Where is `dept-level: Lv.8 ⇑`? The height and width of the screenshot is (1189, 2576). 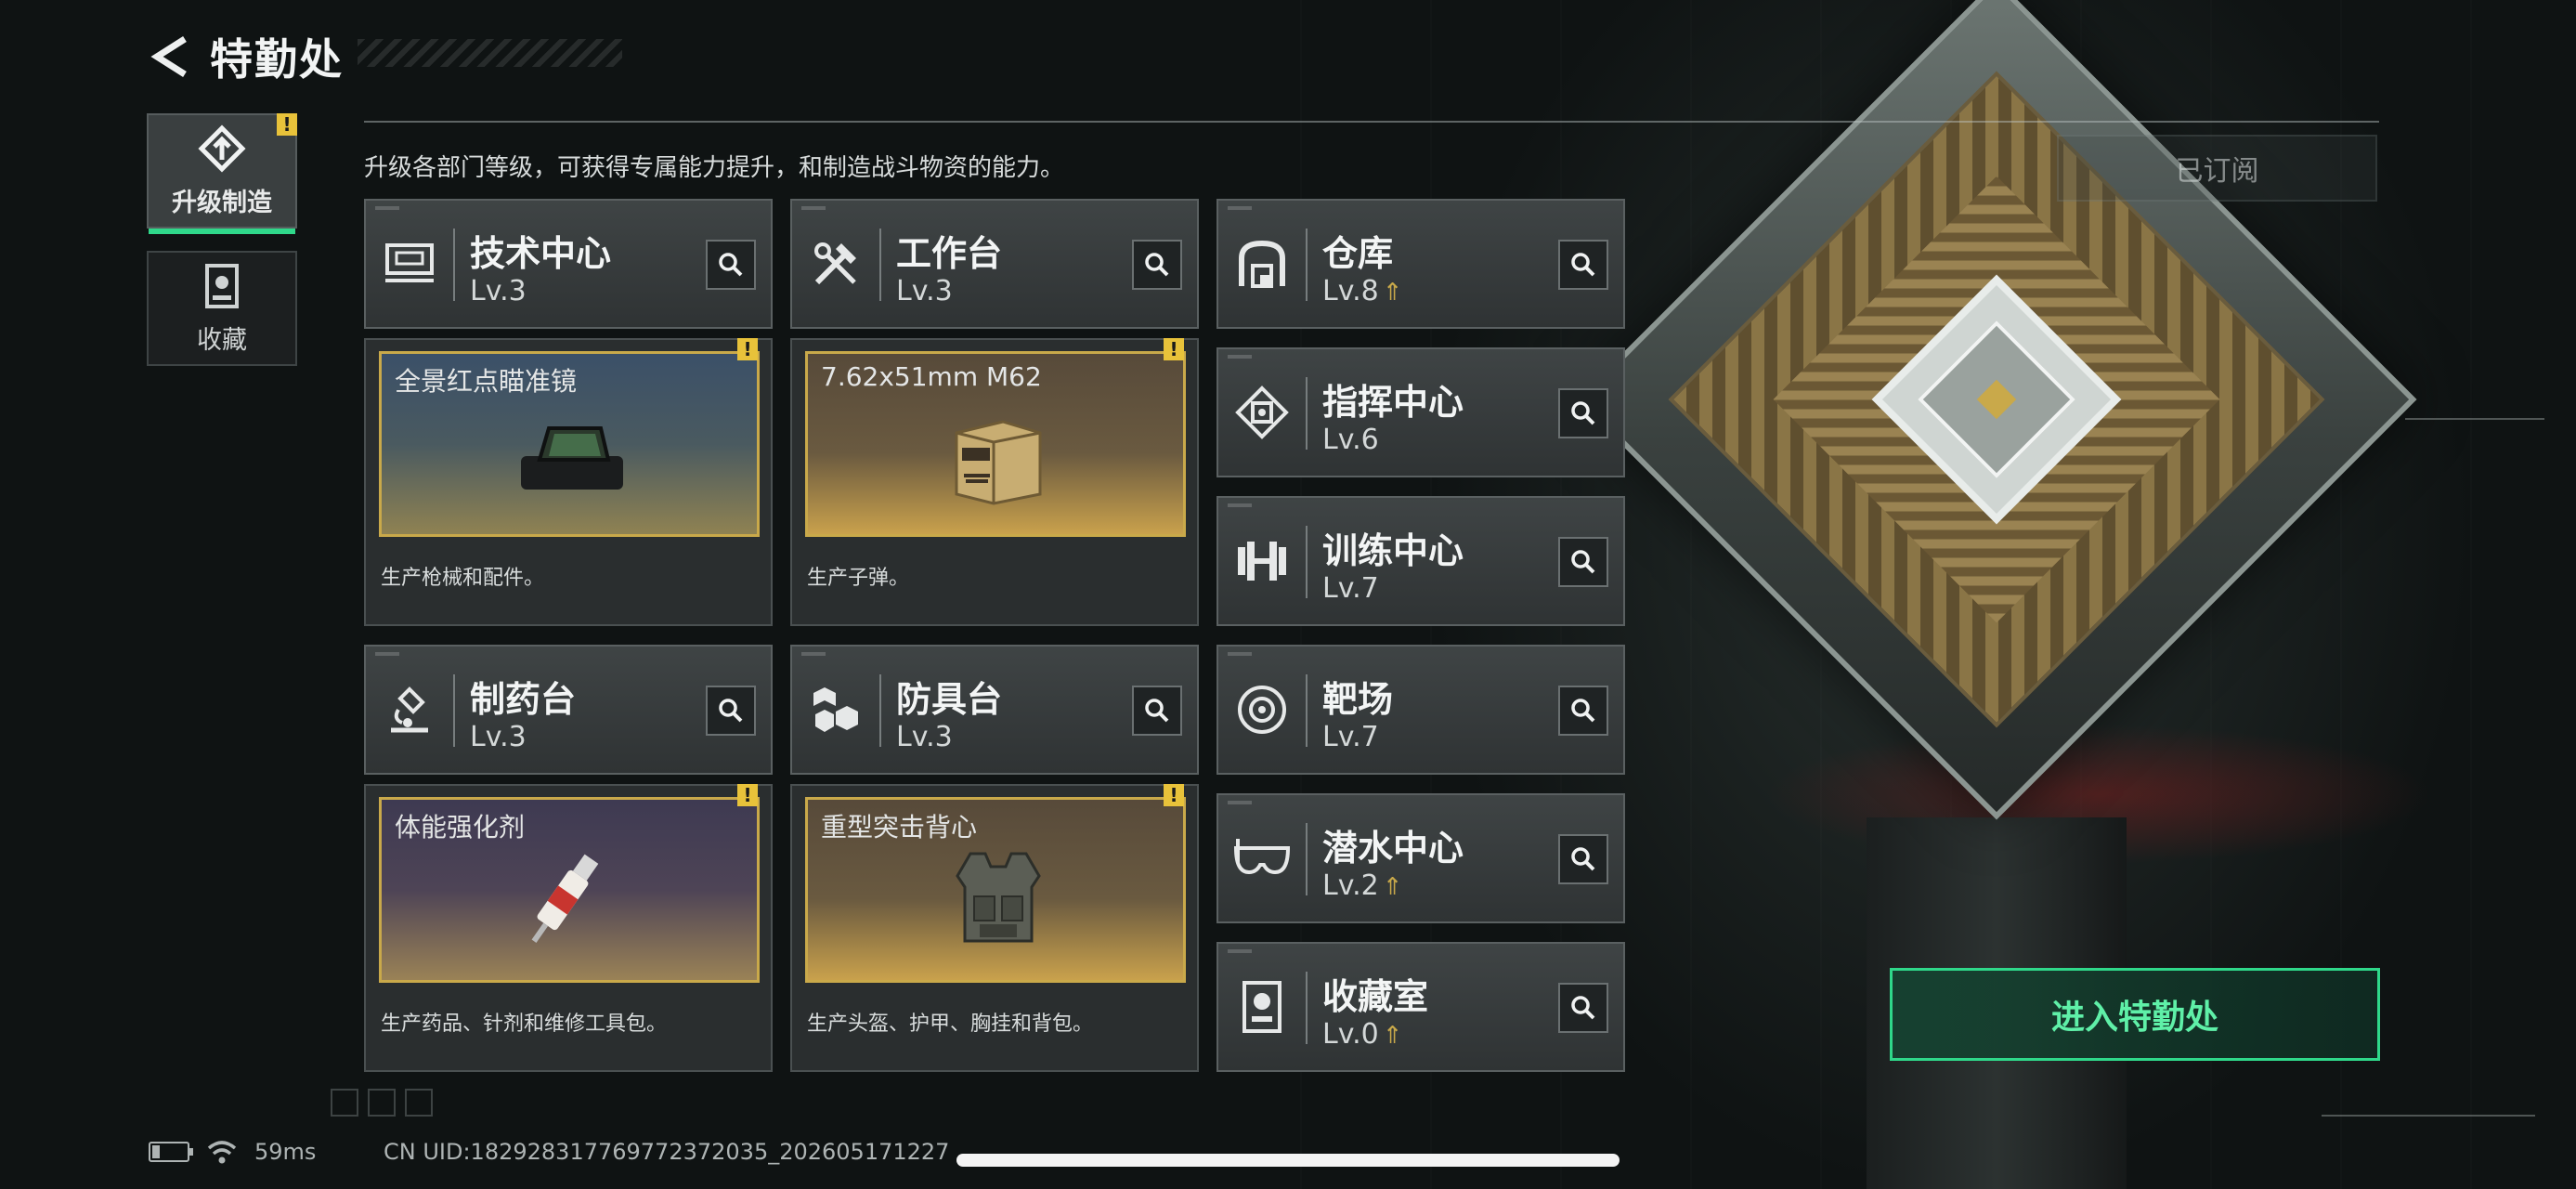 dept-level: Lv.8 ⇑ is located at coordinates (1362, 291).